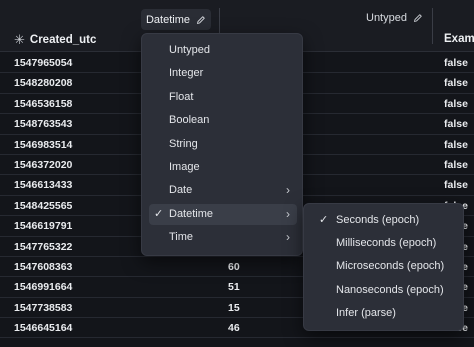 The height and width of the screenshot is (347, 474). What do you see at coordinates (43, 246) in the screenshot?
I see `cell-created-utc: 1547765322` at bounding box center [43, 246].